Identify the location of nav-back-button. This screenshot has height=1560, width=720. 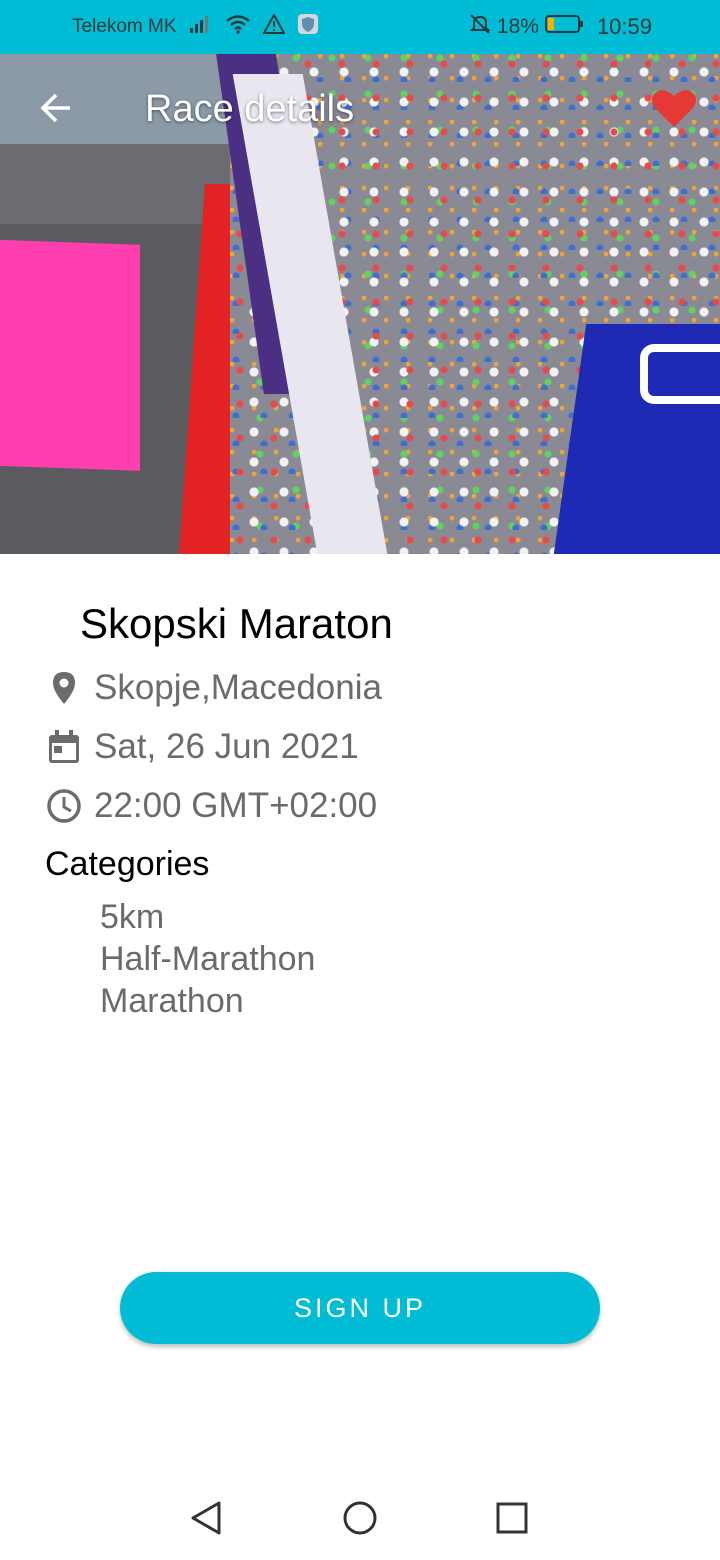
(206, 1520).